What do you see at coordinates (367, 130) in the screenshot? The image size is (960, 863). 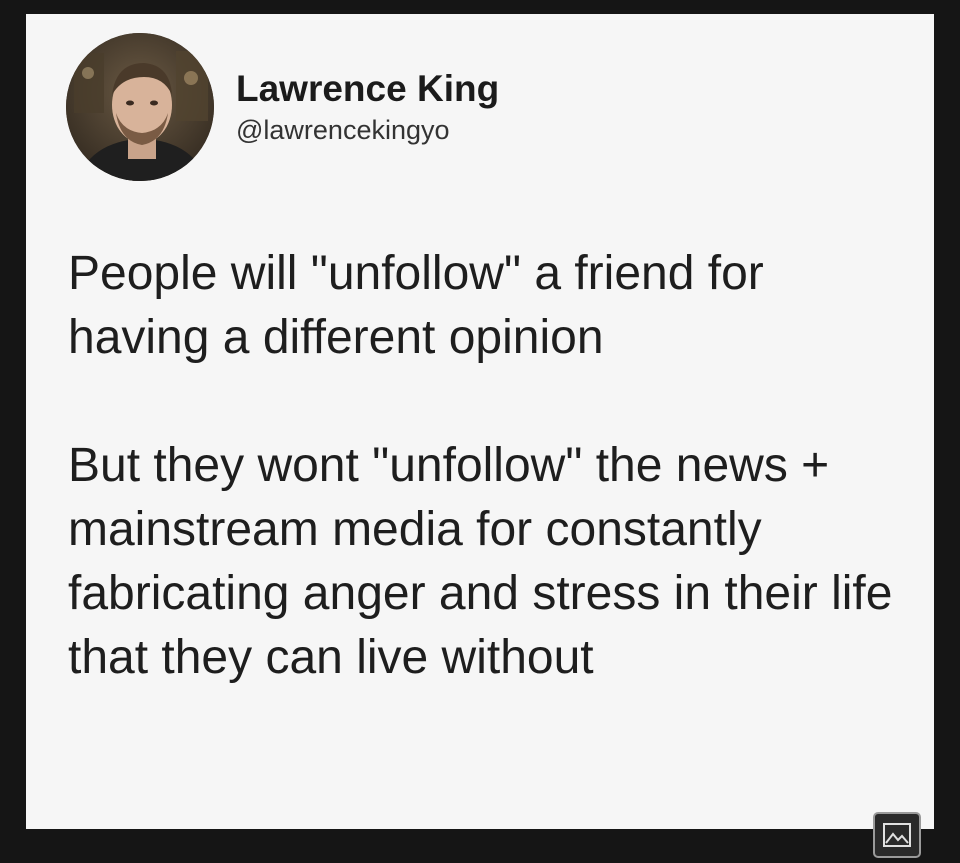 I see `author-handle: @lawrencekingyo` at bounding box center [367, 130].